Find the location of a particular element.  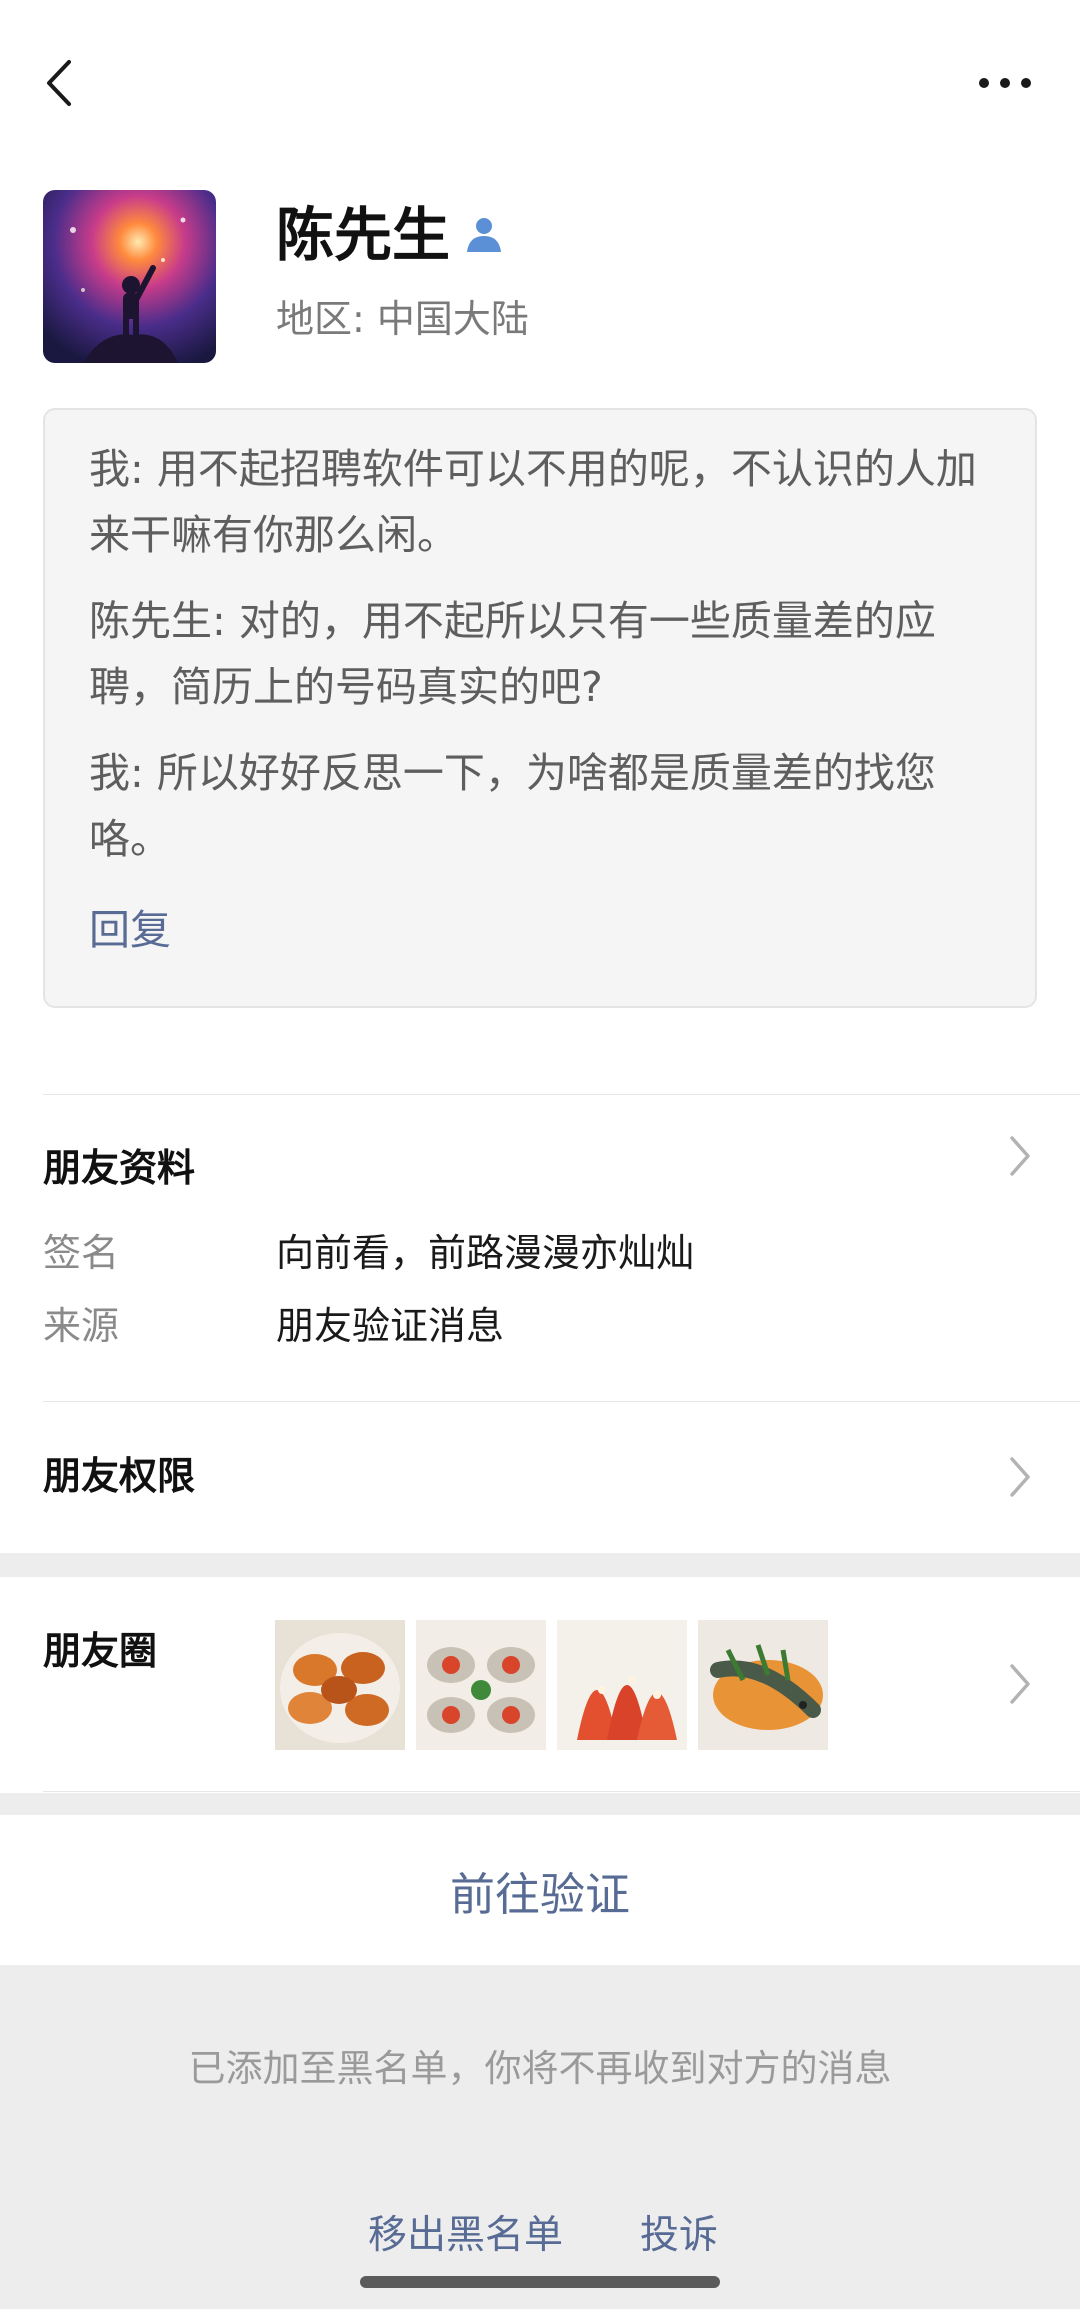

person-icon is located at coordinates (484, 235).